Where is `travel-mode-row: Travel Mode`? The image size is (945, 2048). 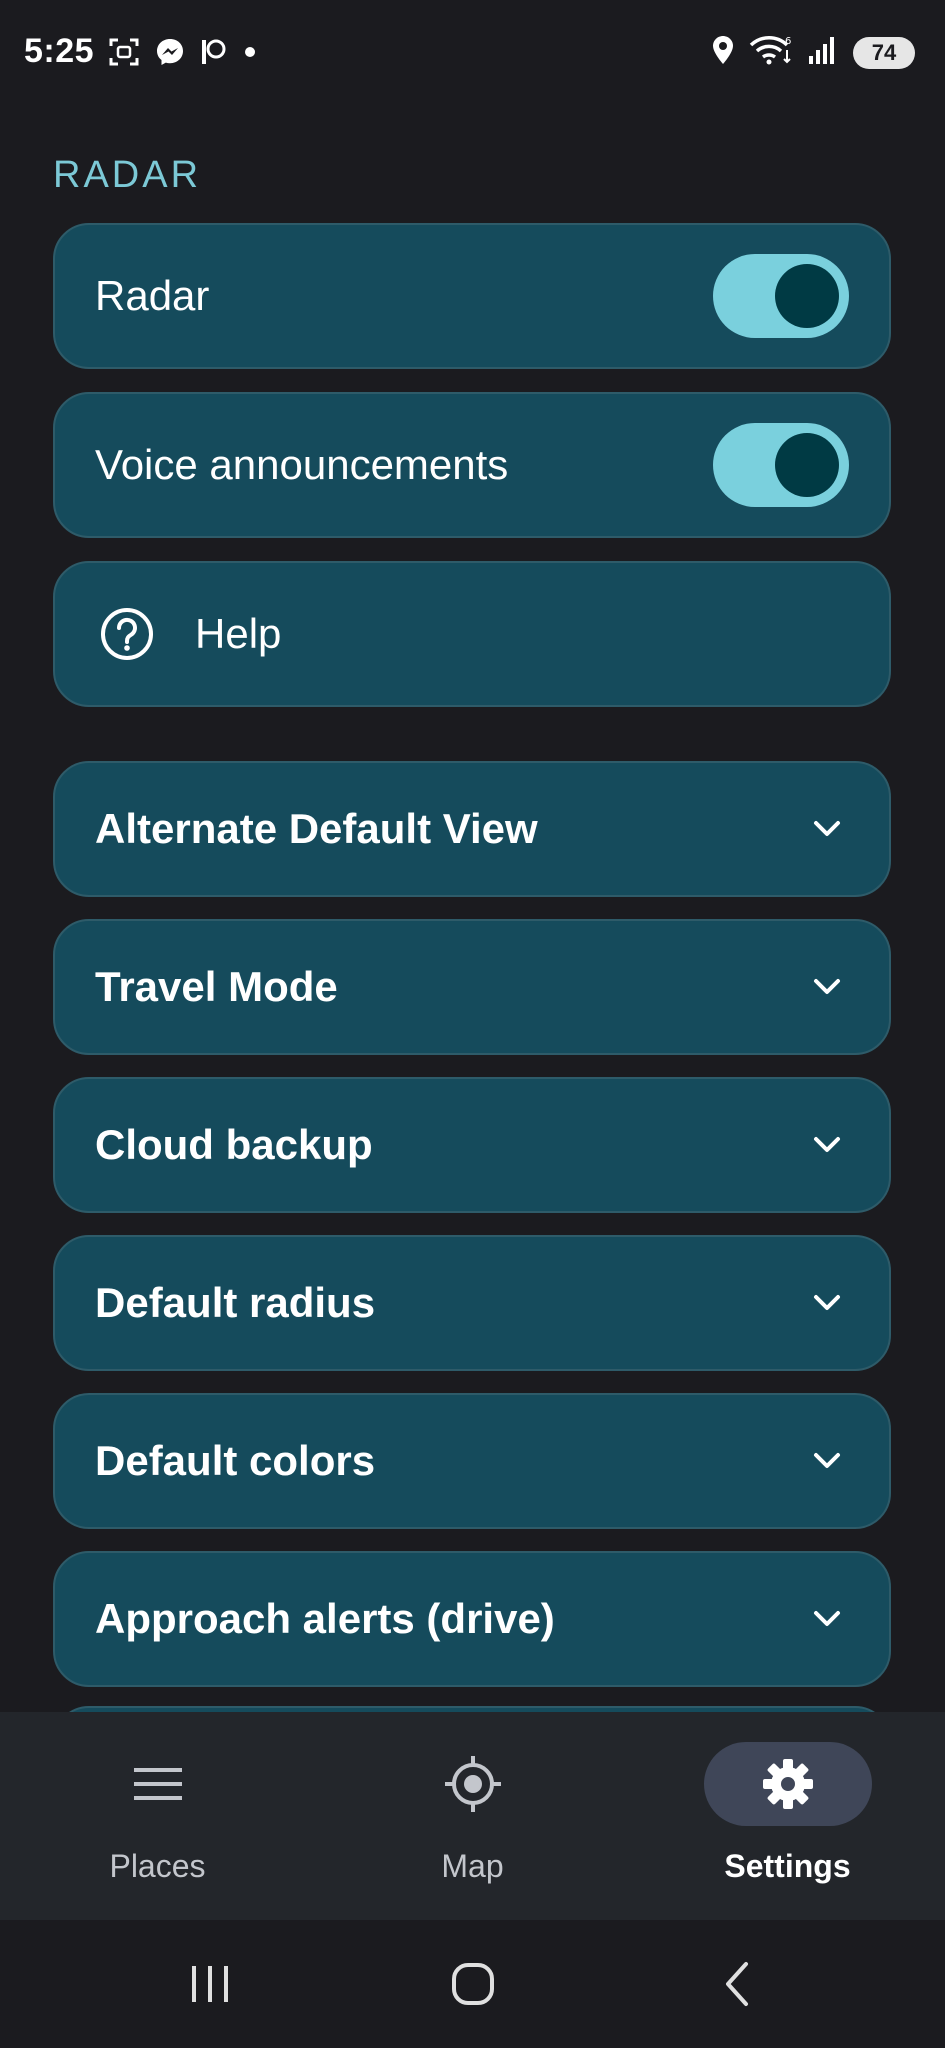 travel-mode-row: Travel Mode is located at coordinates (472, 987).